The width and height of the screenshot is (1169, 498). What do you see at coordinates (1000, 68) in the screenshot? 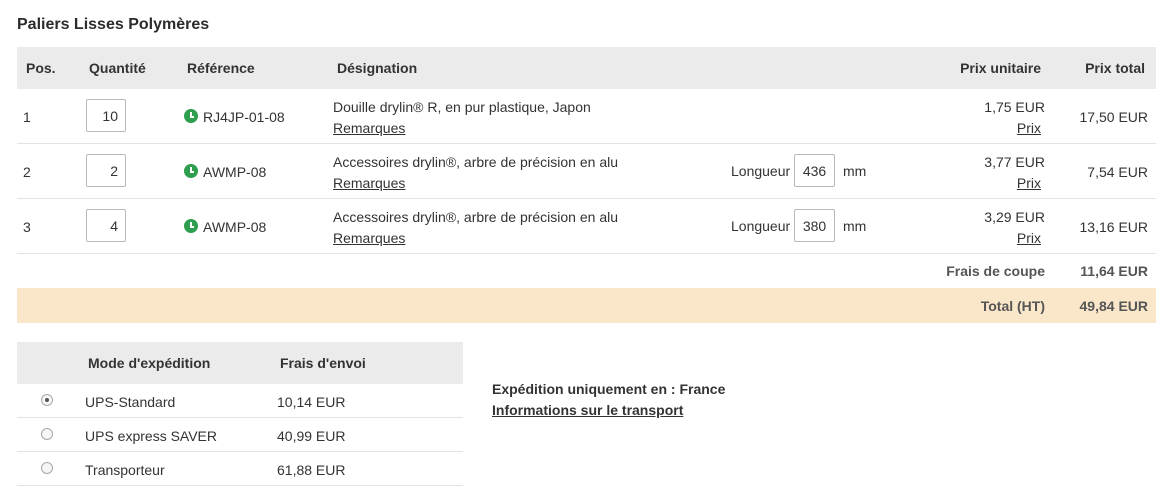
I see `header-unit-price: Prix unitaire` at bounding box center [1000, 68].